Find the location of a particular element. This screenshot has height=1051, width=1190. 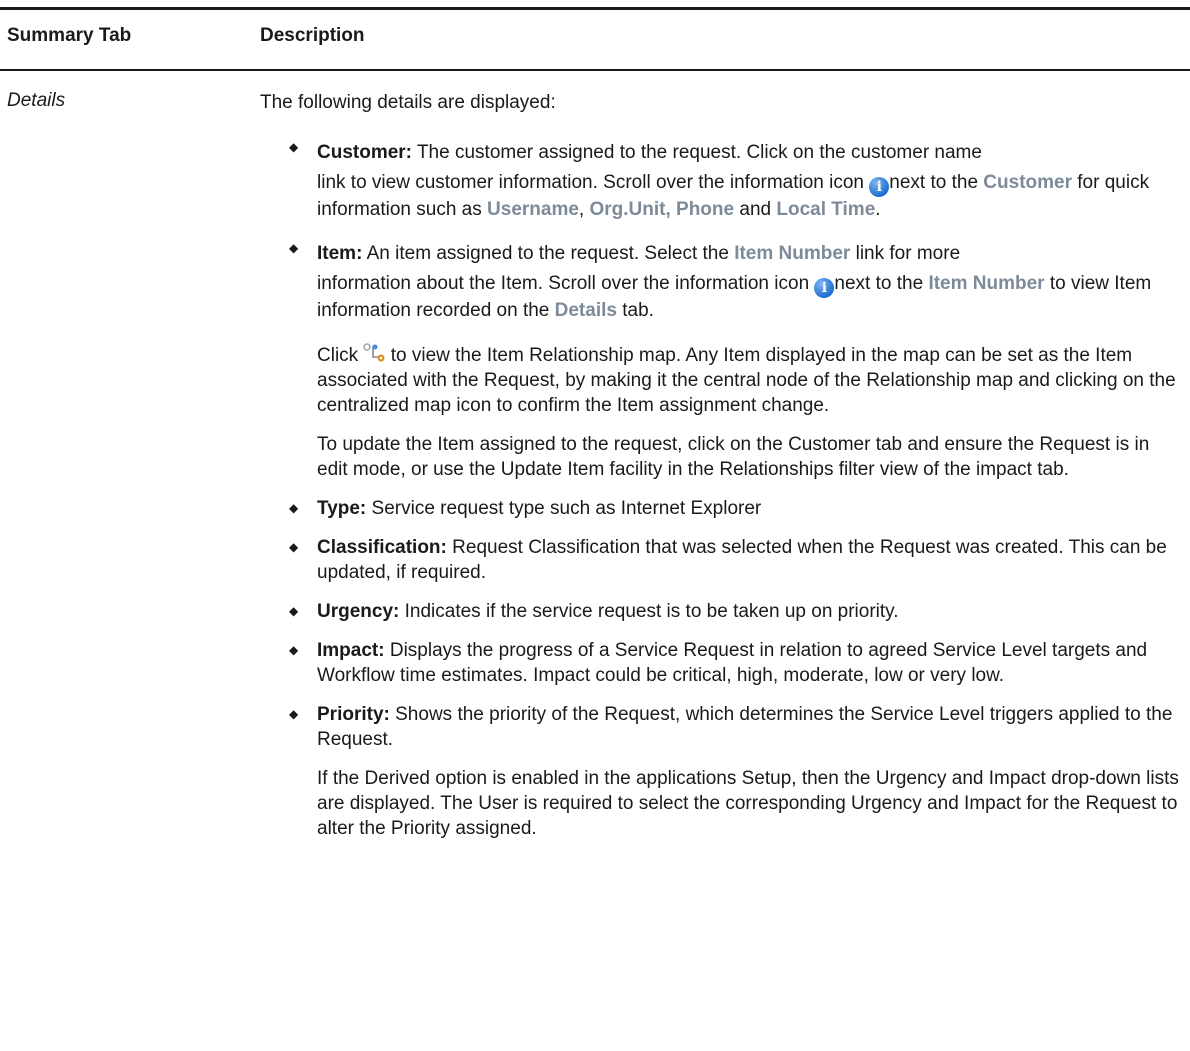

intro-text: The following details are displayed: is located at coordinates (408, 102).